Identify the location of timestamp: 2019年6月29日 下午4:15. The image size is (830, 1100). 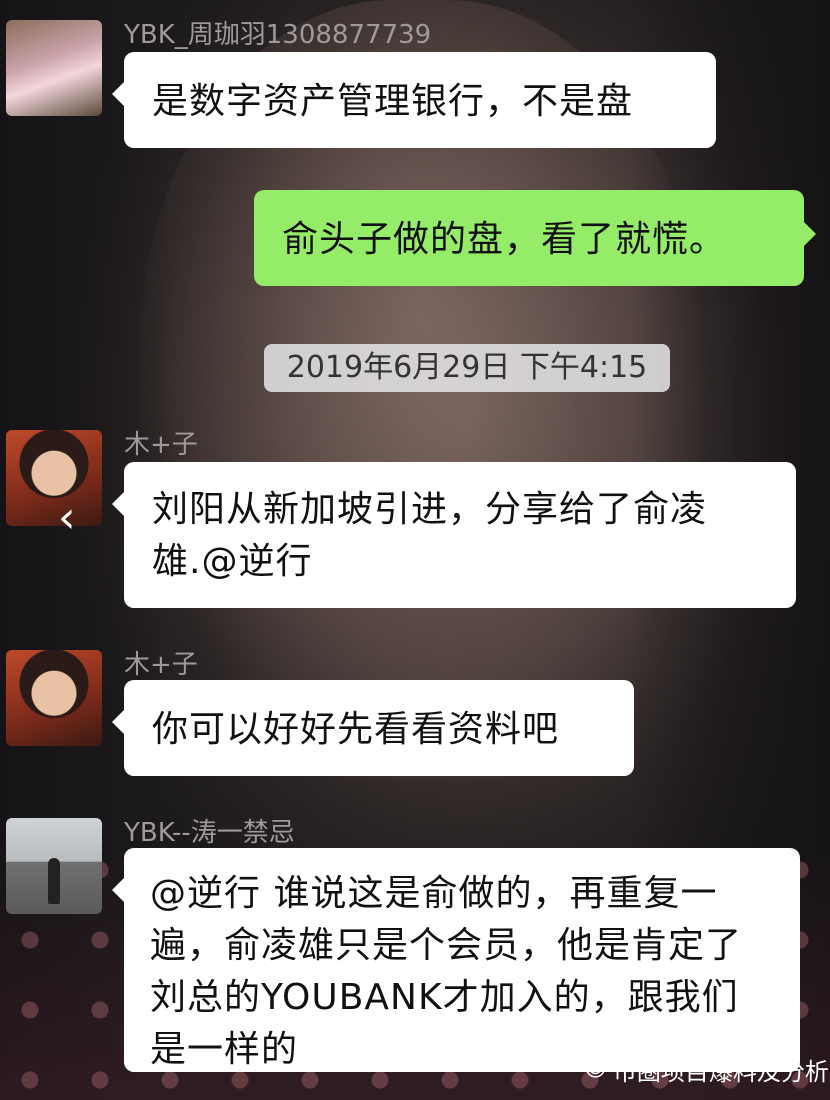
(467, 368).